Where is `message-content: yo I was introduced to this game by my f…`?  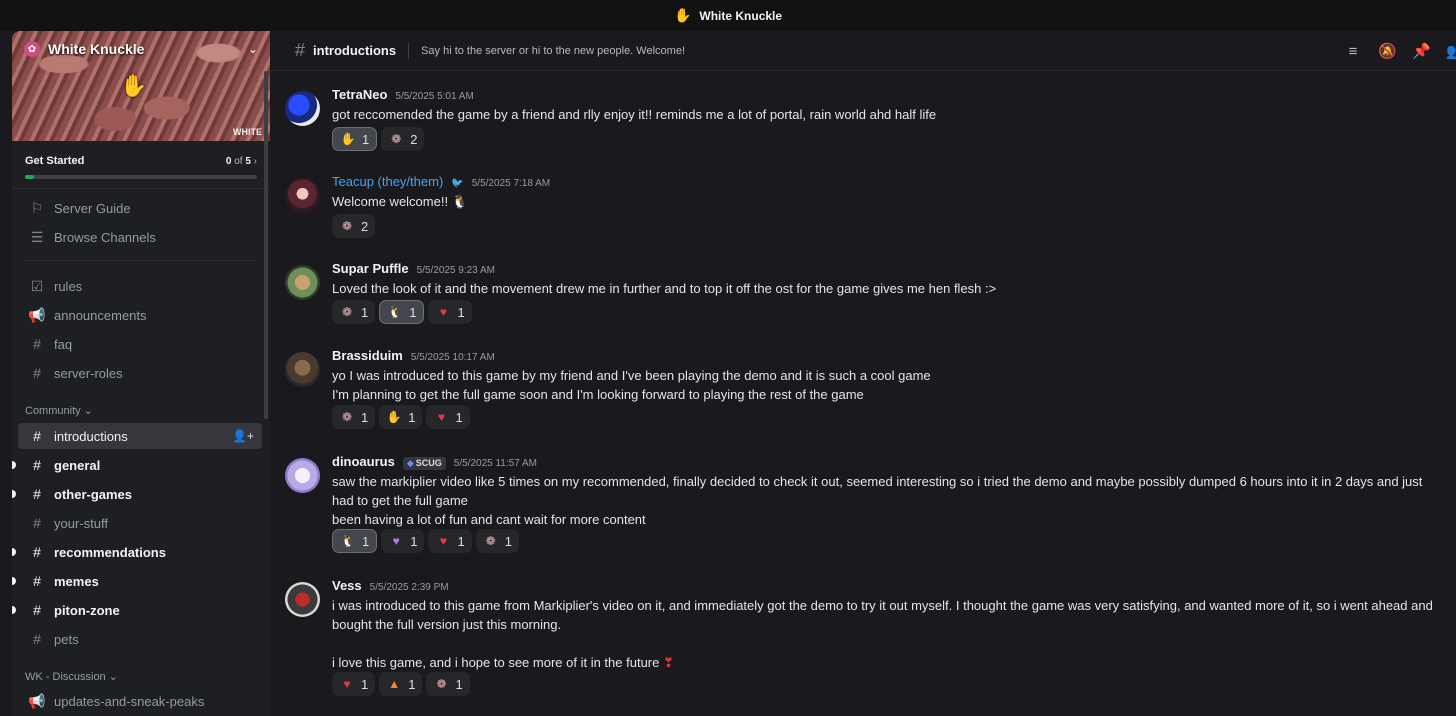 message-content: yo I was introduced to this game by my f… is located at coordinates (631, 385).